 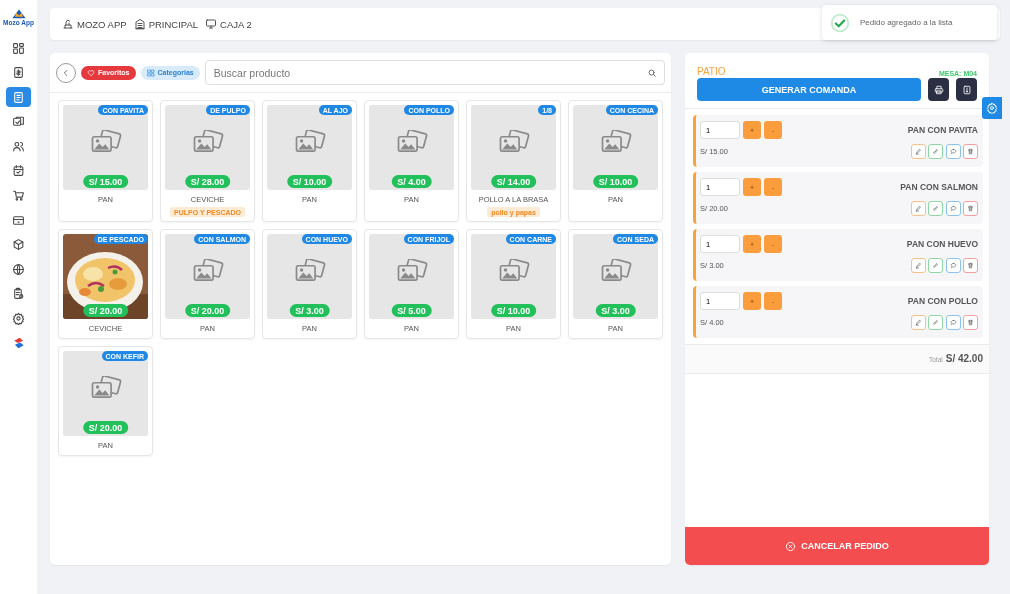 What do you see at coordinates (211, 24) in the screenshot?
I see `monitor-icon` at bounding box center [211, 24].